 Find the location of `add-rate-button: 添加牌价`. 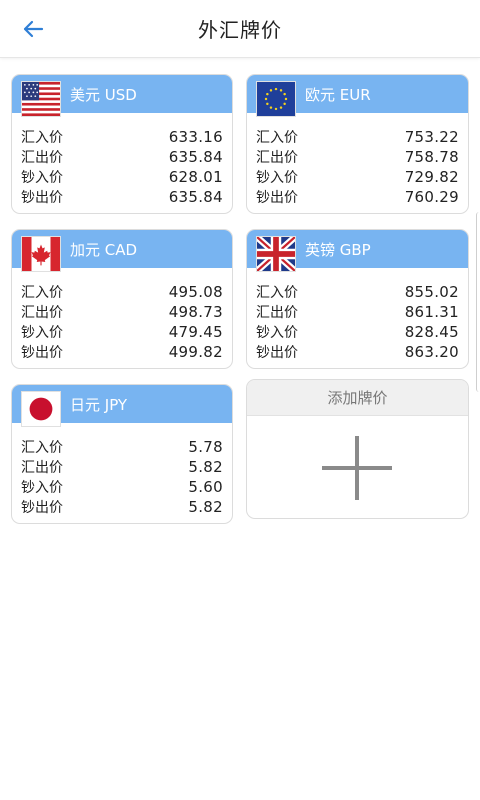

add-rate-button: 添加牌价 is located at coordinates (357, 449).